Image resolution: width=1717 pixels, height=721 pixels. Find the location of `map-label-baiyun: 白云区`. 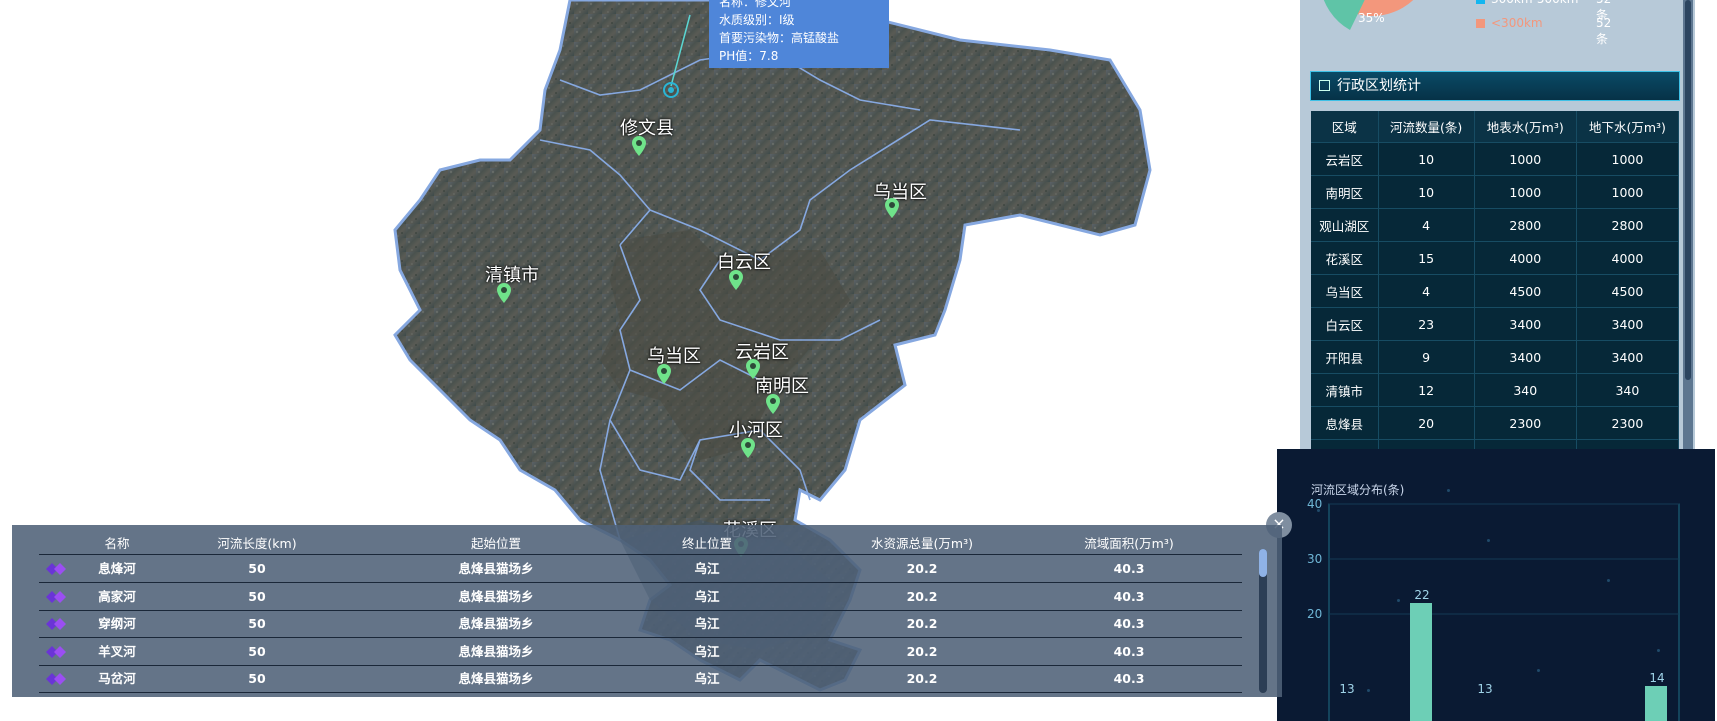

map-label-baiyun: 白云区 is located at coordinates (744, 262).